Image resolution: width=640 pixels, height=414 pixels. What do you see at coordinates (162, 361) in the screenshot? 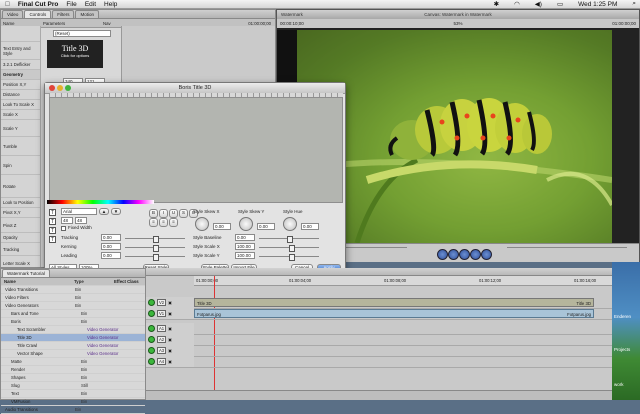
I see `track-a4-label: A4` at bounding box center [162, 361].